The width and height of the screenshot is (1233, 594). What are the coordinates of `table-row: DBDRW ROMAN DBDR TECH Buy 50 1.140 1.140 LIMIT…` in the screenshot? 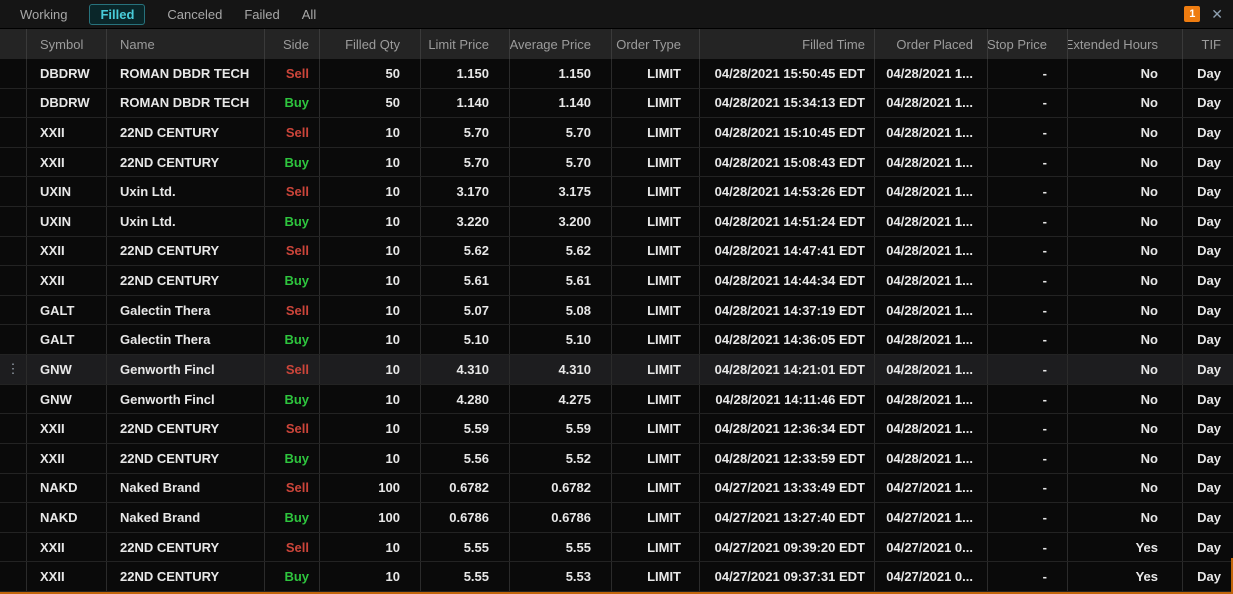 It's located at (616, 103).